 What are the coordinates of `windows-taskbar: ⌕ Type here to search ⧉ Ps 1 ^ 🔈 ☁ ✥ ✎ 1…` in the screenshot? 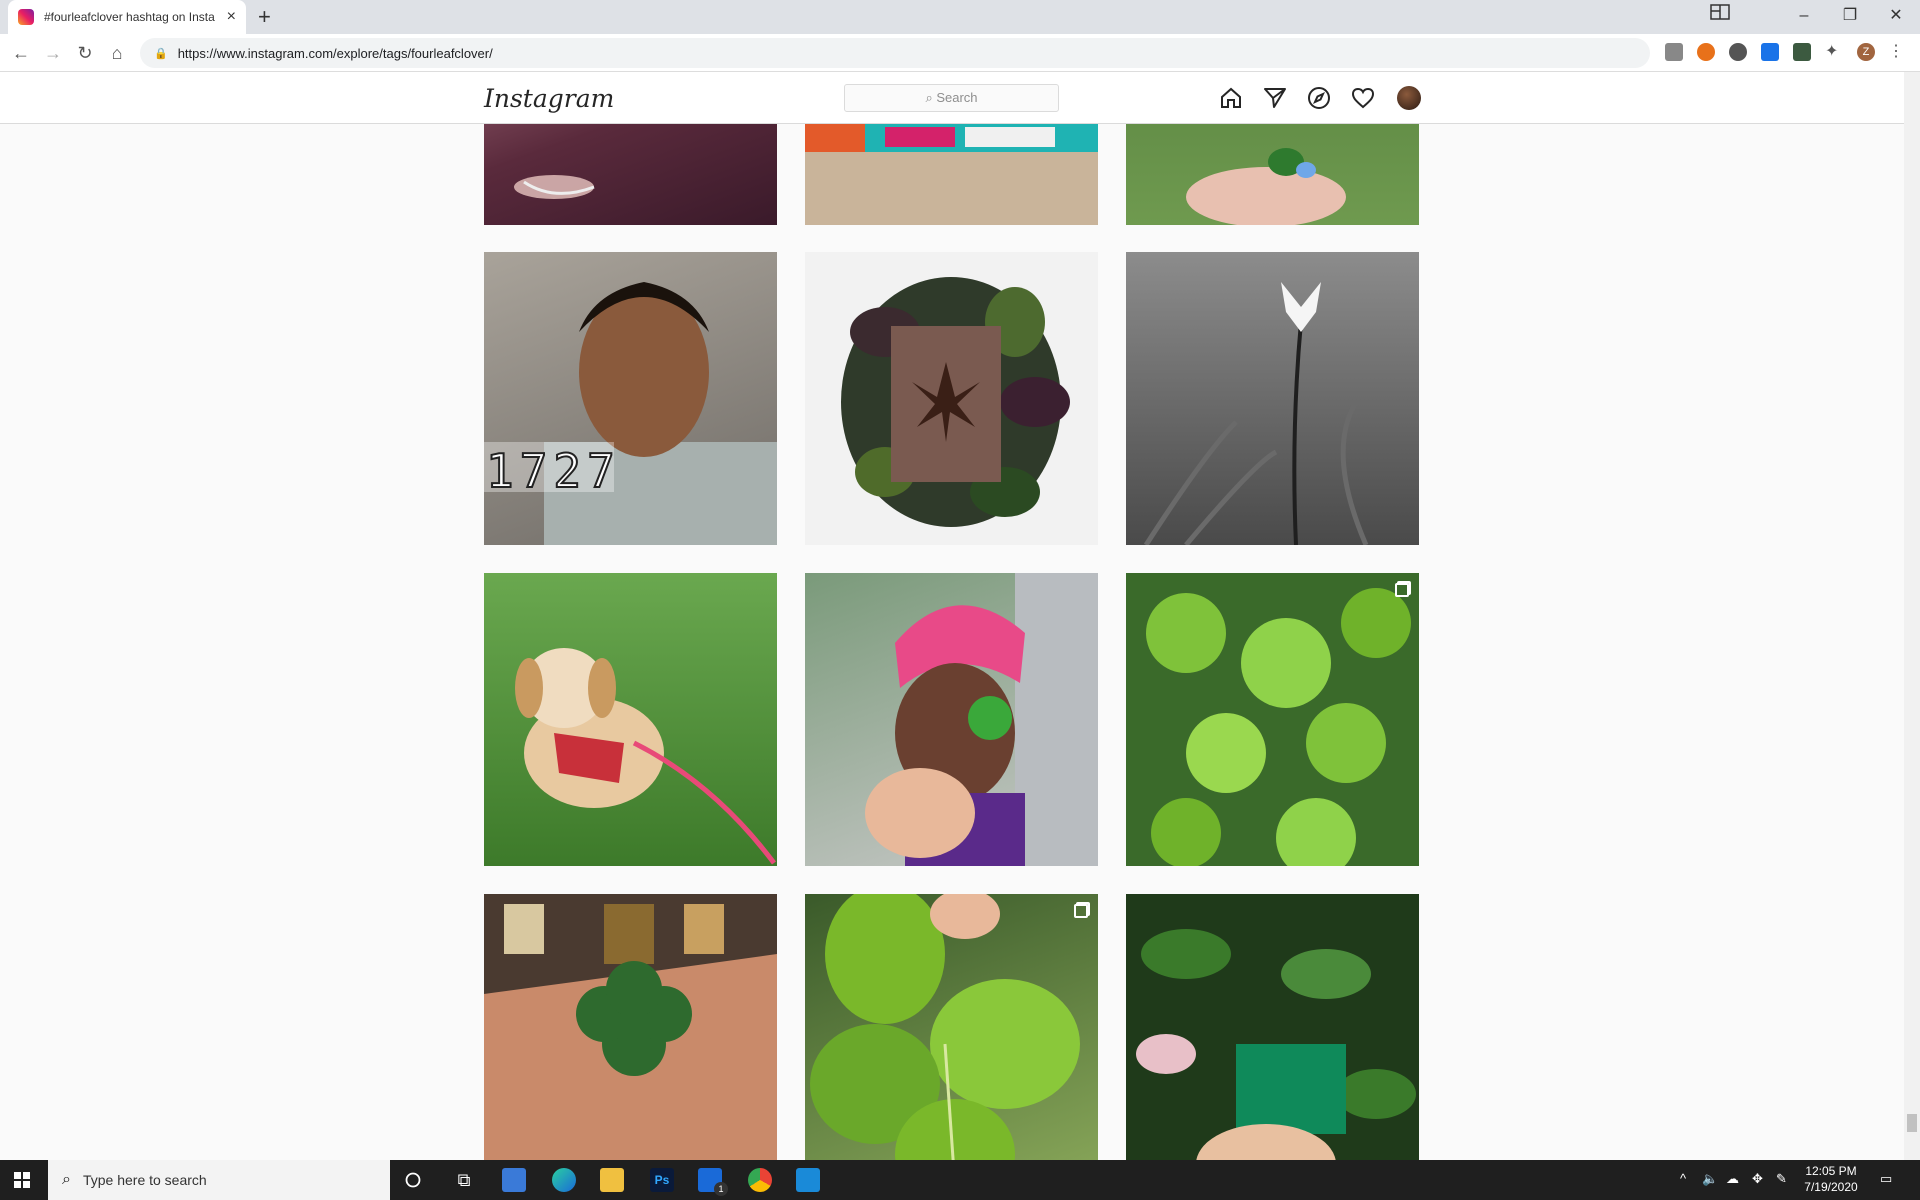 It's located at (960, 1180).